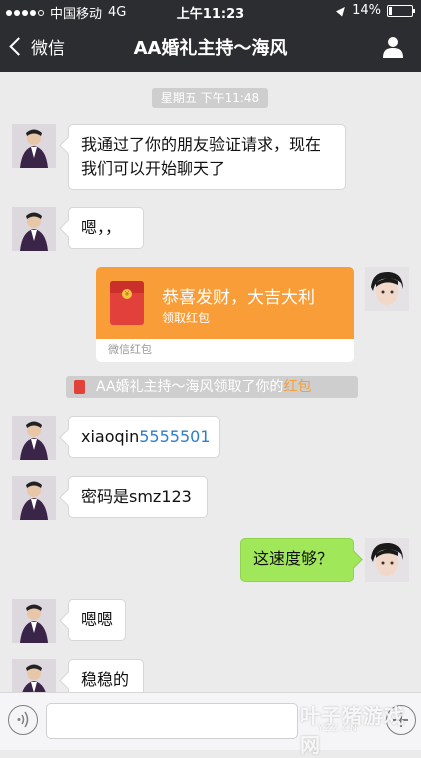  What do you see at coordinates (366, 10) in the screenshot?
I see `battery-percent: 14%` at bounding box center [366, 10].